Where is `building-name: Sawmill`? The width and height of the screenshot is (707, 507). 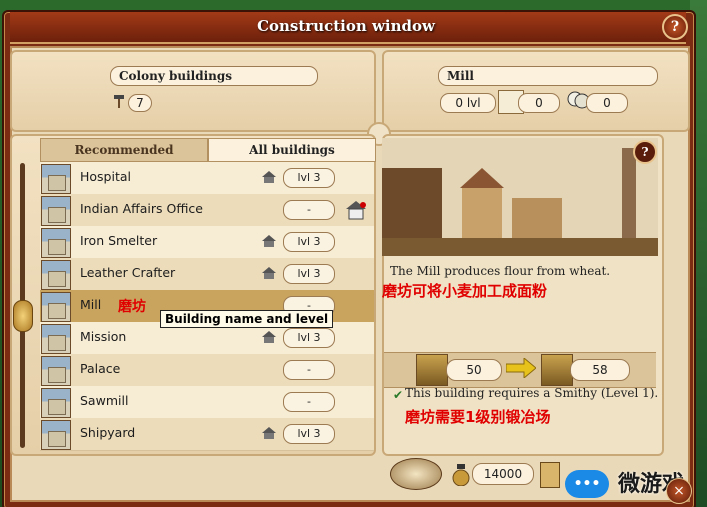 building-name: Sawmill is located at coordinates (104, 400).